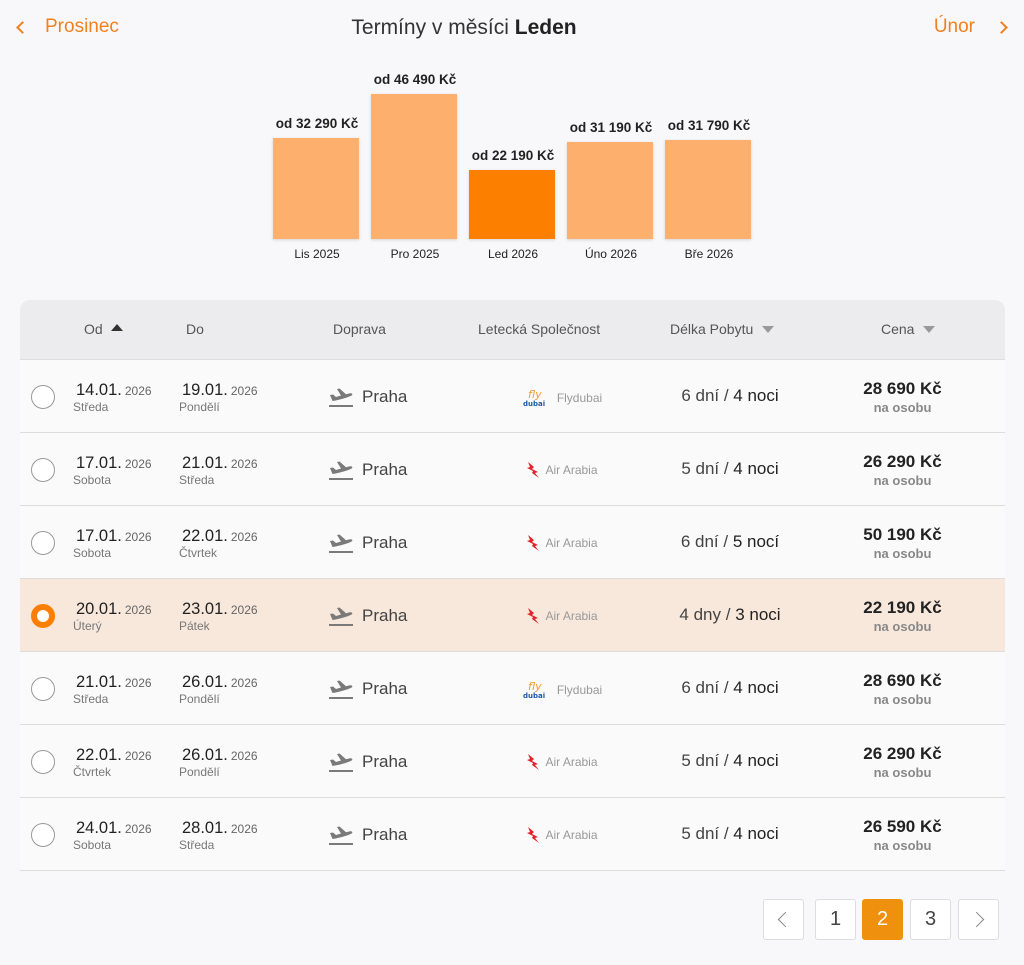 The height and width of the screenshot is (965, 1024). I want to click on header-to-label: Do, so click(195, 329).